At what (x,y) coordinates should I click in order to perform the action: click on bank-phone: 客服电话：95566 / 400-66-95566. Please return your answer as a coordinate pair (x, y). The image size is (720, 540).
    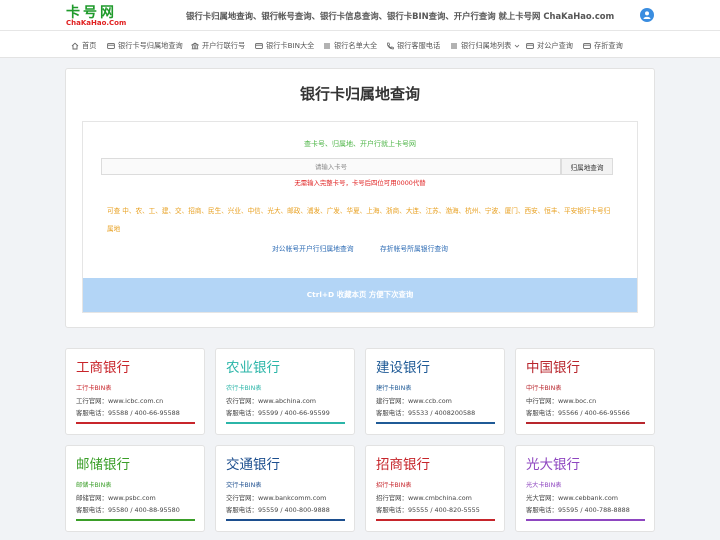
    Looking at the image, I should click on (578, 413).